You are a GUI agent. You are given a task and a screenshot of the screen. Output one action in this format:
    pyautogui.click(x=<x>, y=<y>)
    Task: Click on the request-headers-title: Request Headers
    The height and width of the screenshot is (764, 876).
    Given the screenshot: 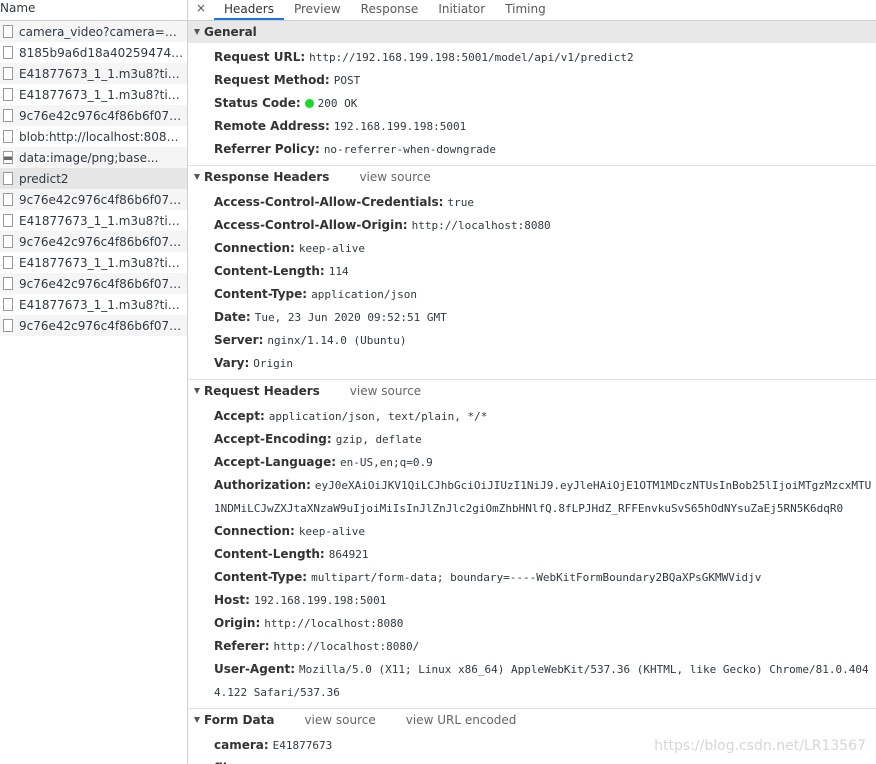 What is the action you would take?
    pyautogui.click(x=262, y=391)
    